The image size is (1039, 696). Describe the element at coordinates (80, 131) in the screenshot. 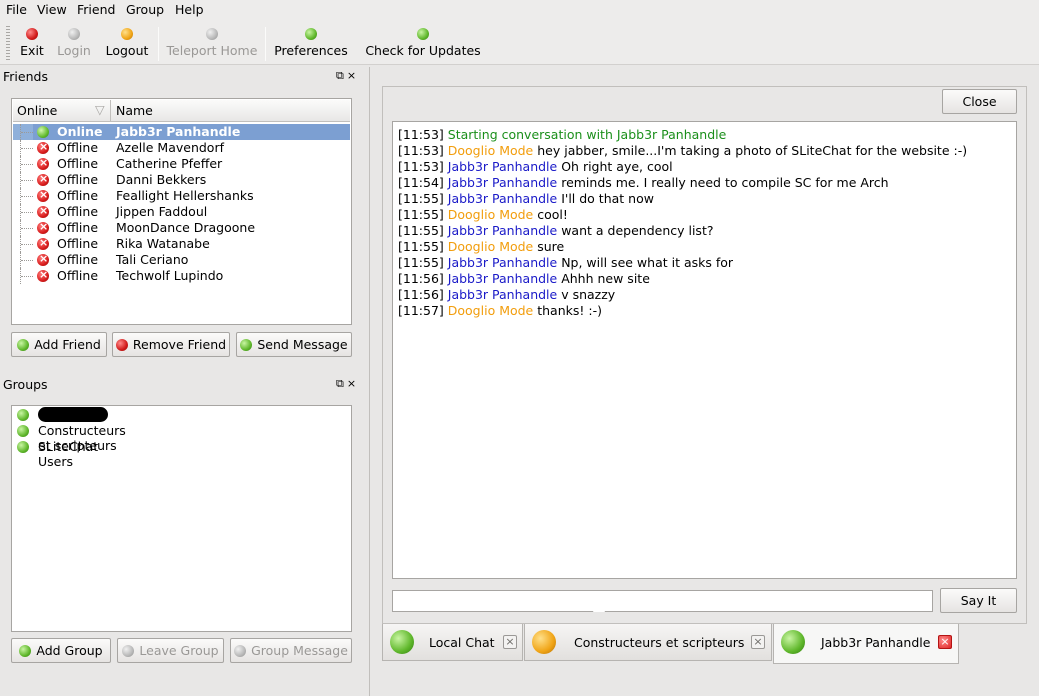

I see `friend-status: Online` at that location.